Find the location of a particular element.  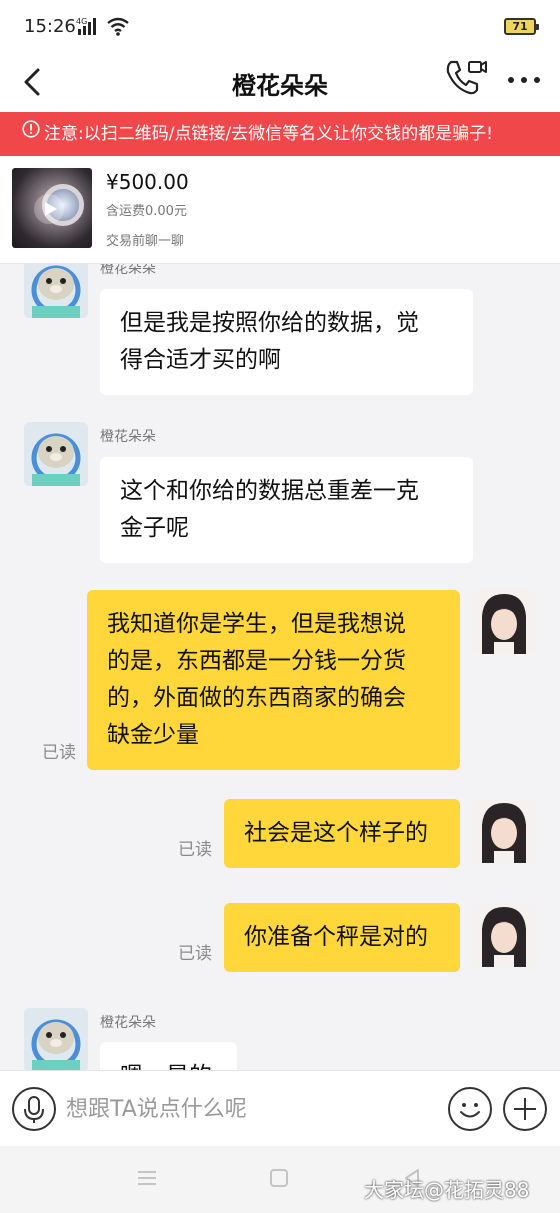

product-thumbnail is located at coordinates (52, 208).